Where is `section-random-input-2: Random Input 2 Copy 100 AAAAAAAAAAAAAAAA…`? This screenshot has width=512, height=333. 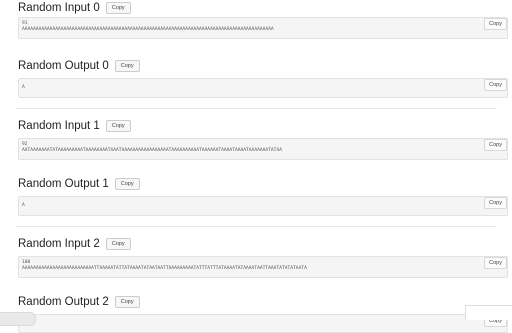
section-random-input-2: Random Input 2 Copy 100 AAAAAAAAAAAAAAAA… is located at coordinates (263, 257).